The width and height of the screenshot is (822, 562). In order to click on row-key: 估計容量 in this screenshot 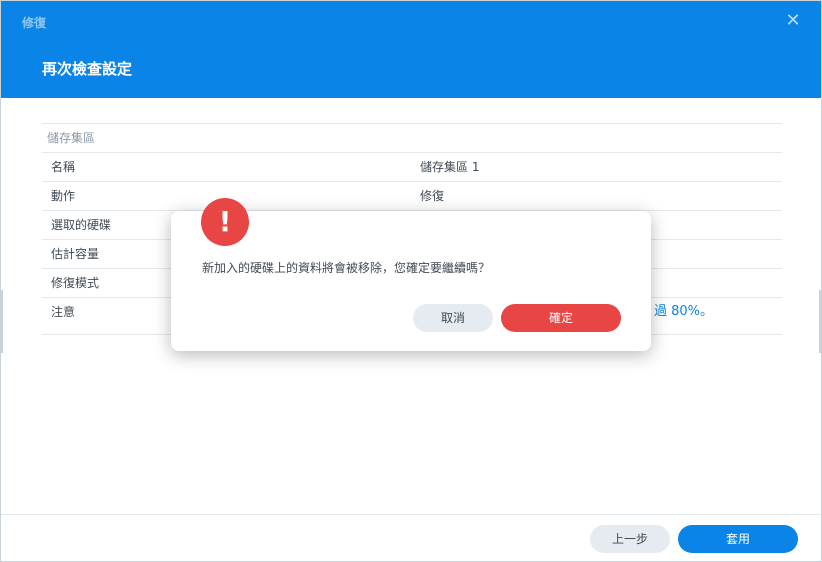, I will do `click(75, 254)`.